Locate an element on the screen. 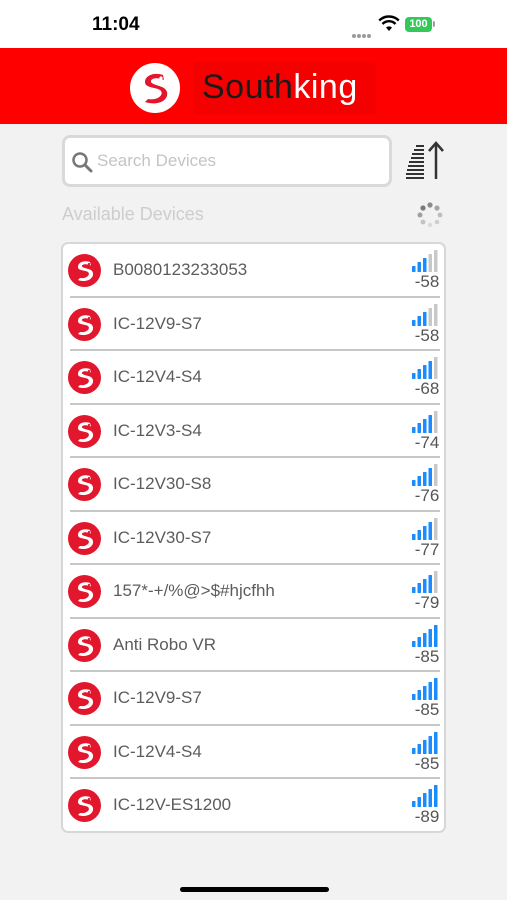 The height and width of the screenshot is (900, 507). device-row: 157*-+/%@>$#hjcfhh -79 is located at coordinates (253, 592).